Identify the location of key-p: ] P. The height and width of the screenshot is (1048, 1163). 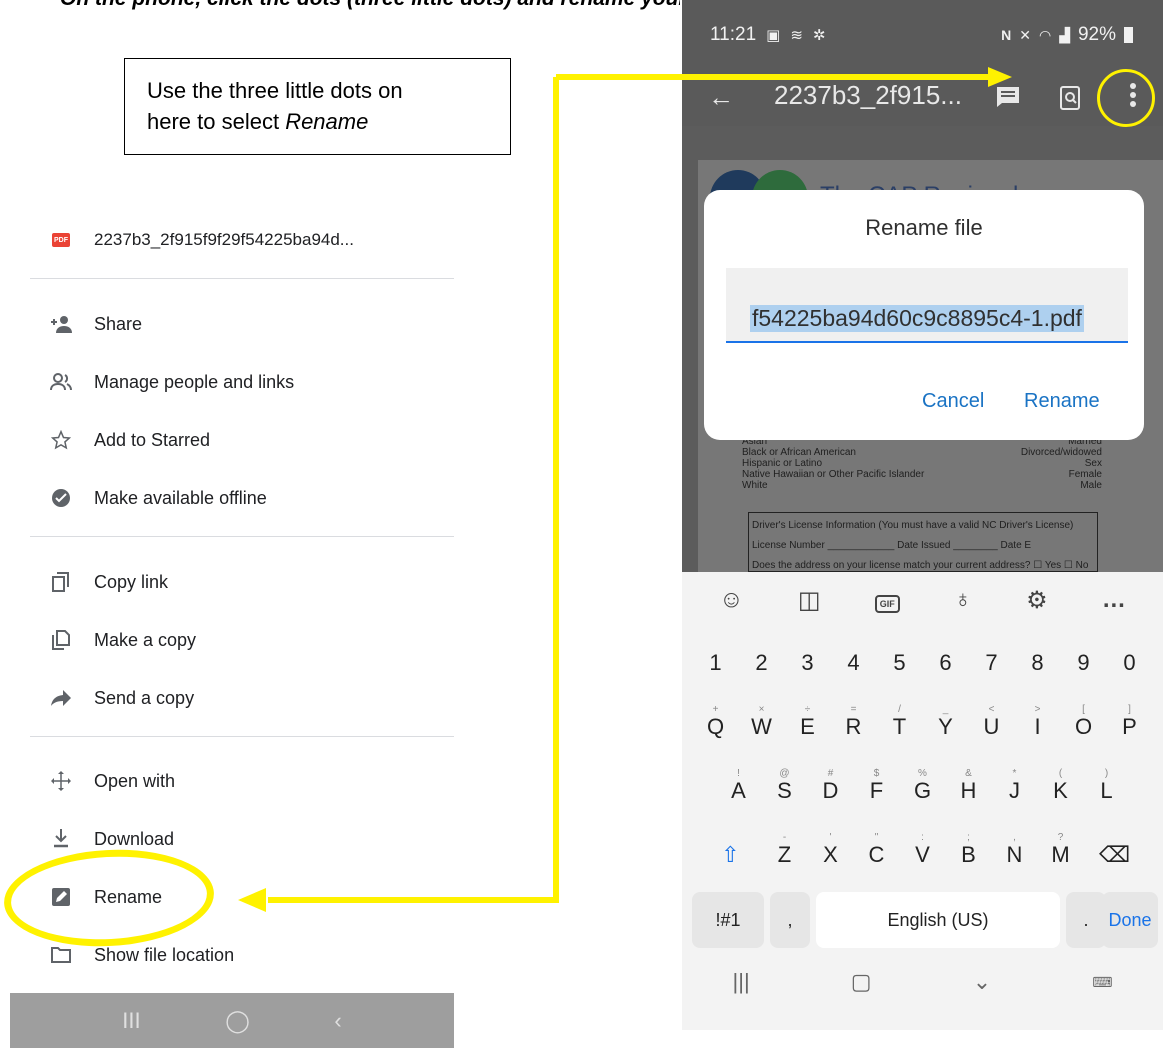
(1130, 727).